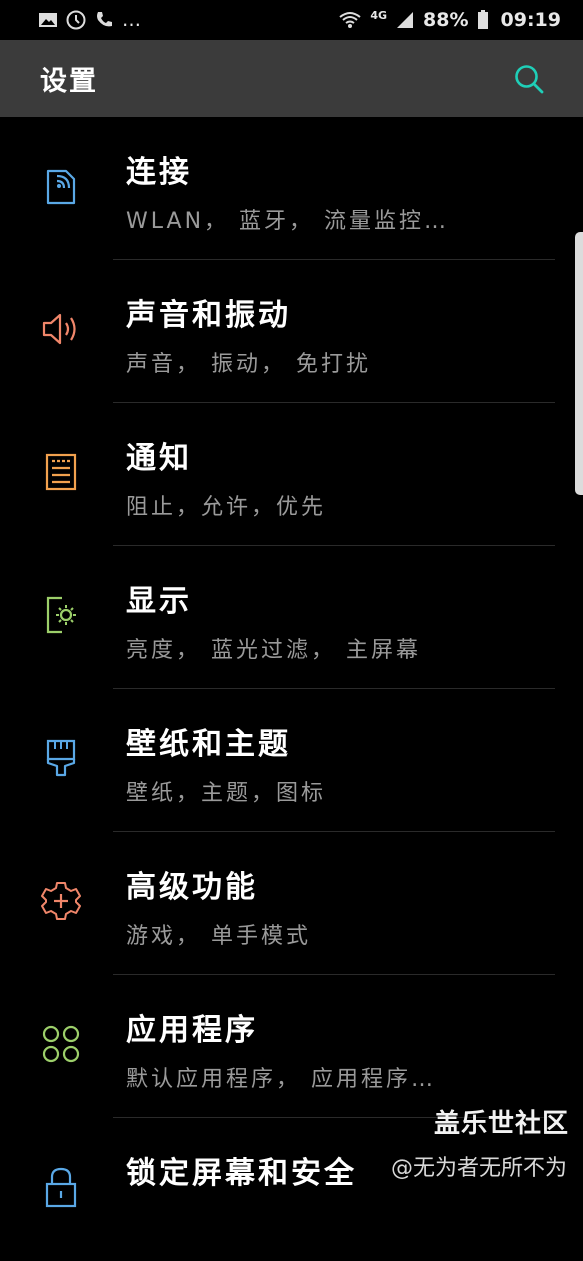  I want to click on wifi-icon, so click(350, 20).